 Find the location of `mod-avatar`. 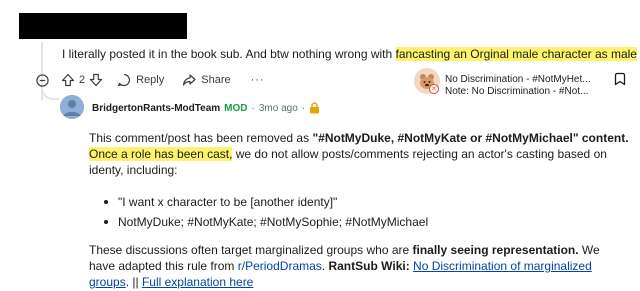

mod-avatar is located at coordinates (72, 107).